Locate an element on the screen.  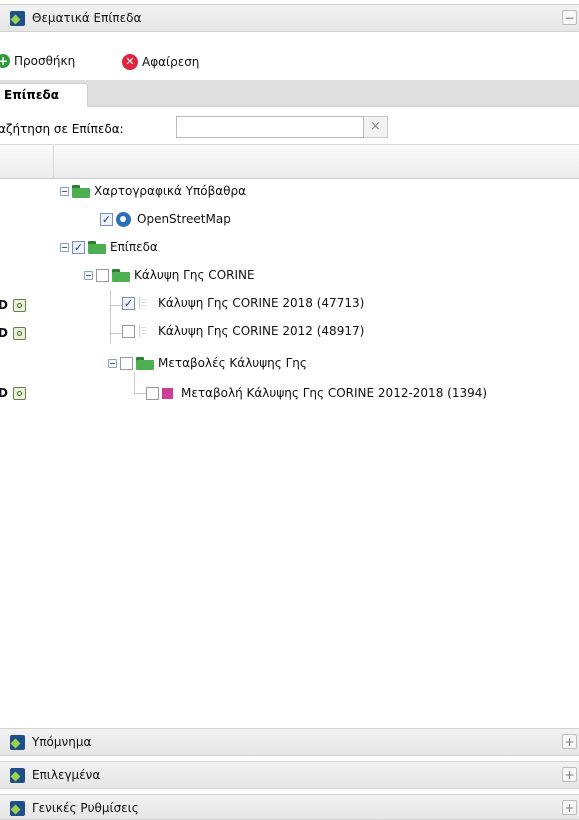
corine-2018-checkbox: ✓ is located at coordinates (128, 303).